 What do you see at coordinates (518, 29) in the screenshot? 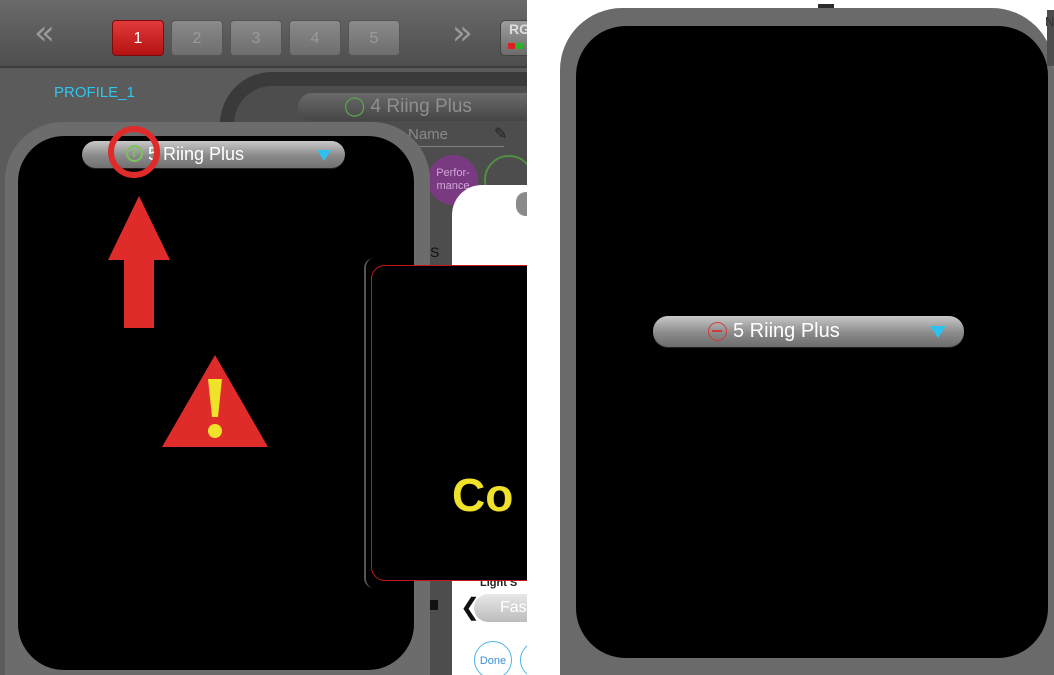
I see `rgb-button-label: RG` at bounding box center [518, 29].